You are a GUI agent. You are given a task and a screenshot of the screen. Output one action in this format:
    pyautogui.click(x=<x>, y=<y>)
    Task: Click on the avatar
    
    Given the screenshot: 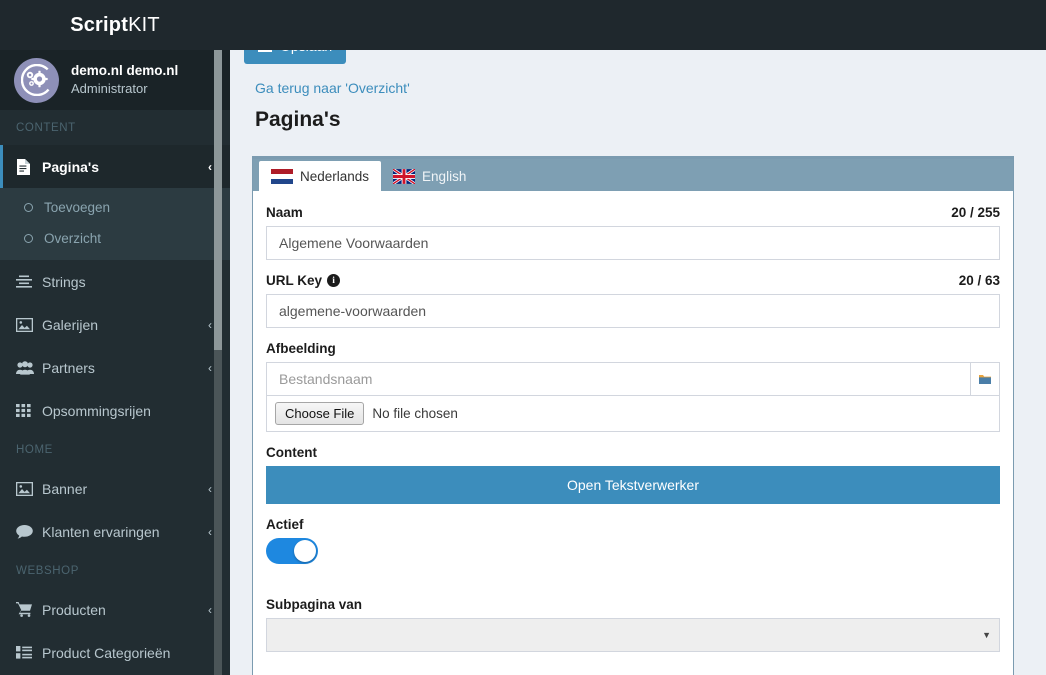 What is the action you would take?
    pyautogui.click(x=36, y=80)
    